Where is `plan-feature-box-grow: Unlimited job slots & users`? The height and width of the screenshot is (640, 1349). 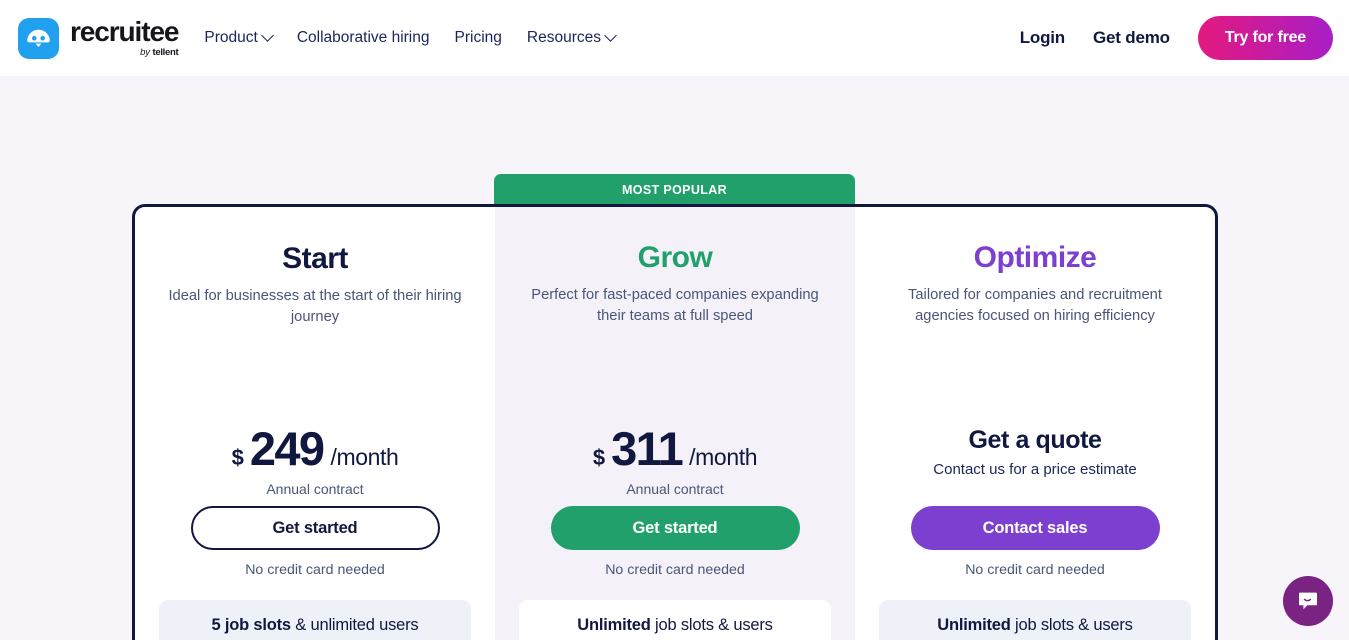
plan-feature-box-grow: Unlimited job slots & users is located at coordinates (675, 620).